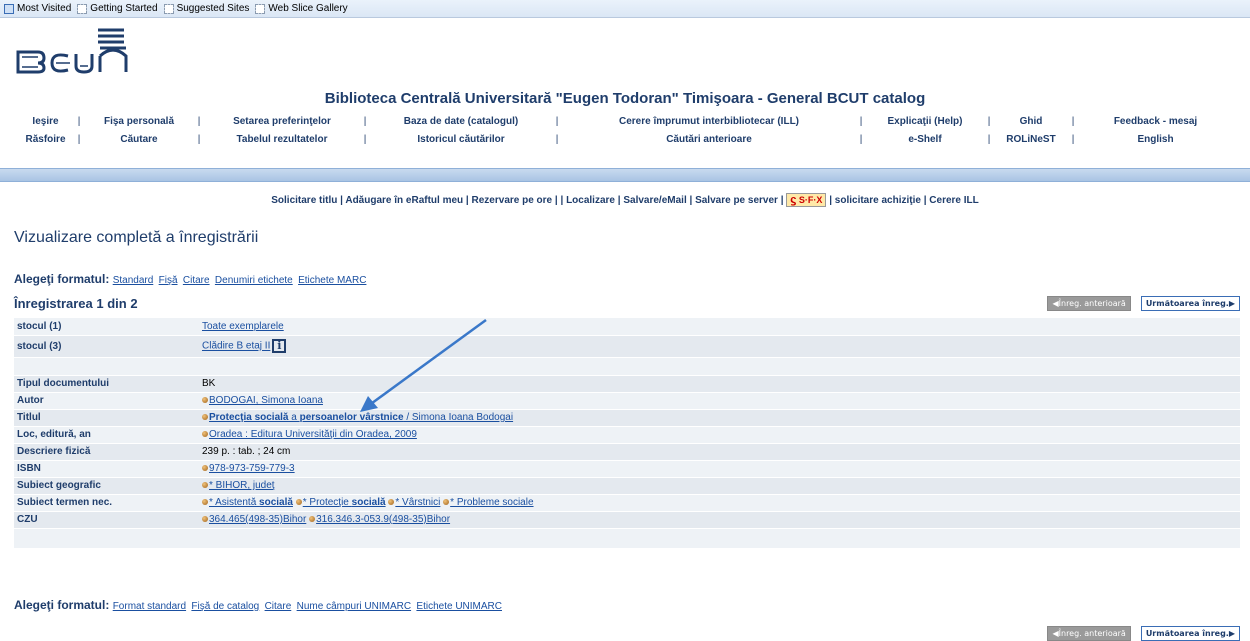  Describe the element at coordinates (1031, 139) in the screenshot. I see `nav-rolinest: ROLiNeST` at that location.